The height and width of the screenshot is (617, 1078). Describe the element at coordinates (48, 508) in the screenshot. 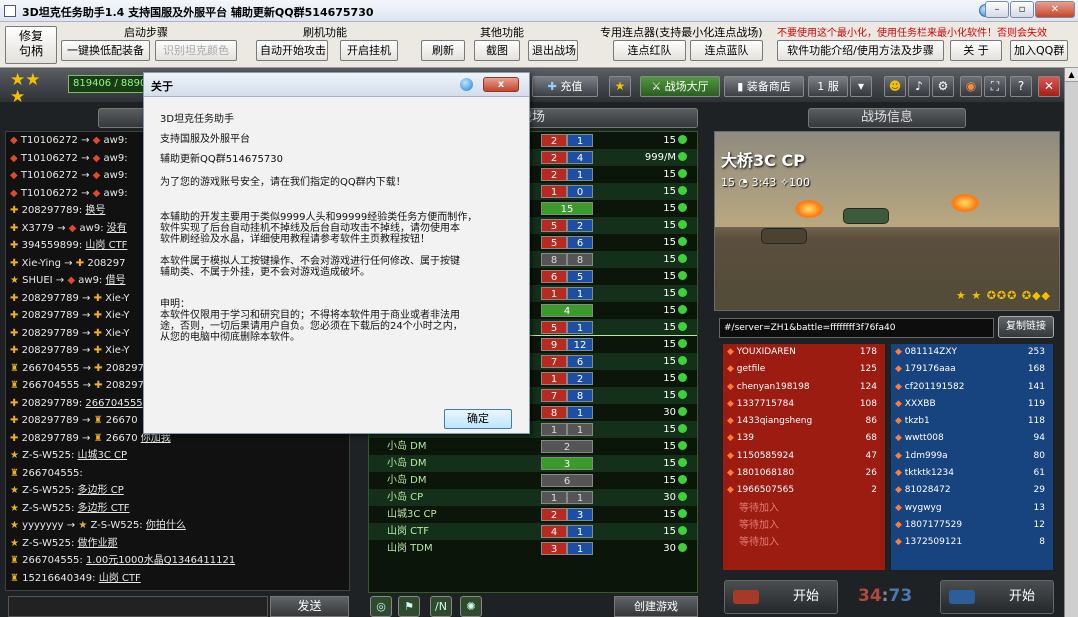

I see `chat-user: Z-S-W525:` at that location.